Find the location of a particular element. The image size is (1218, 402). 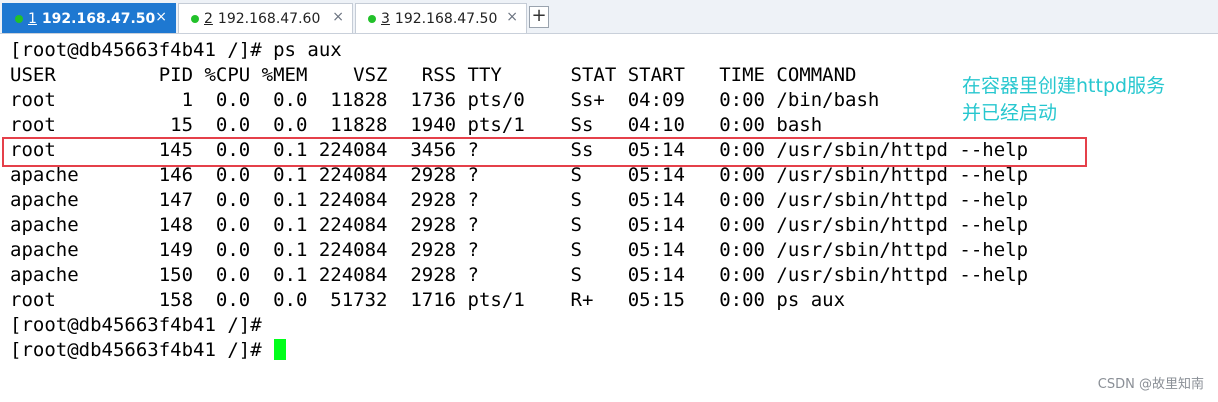

watermark: CSDN @故里知南 is located at coordinates (1150, 384).